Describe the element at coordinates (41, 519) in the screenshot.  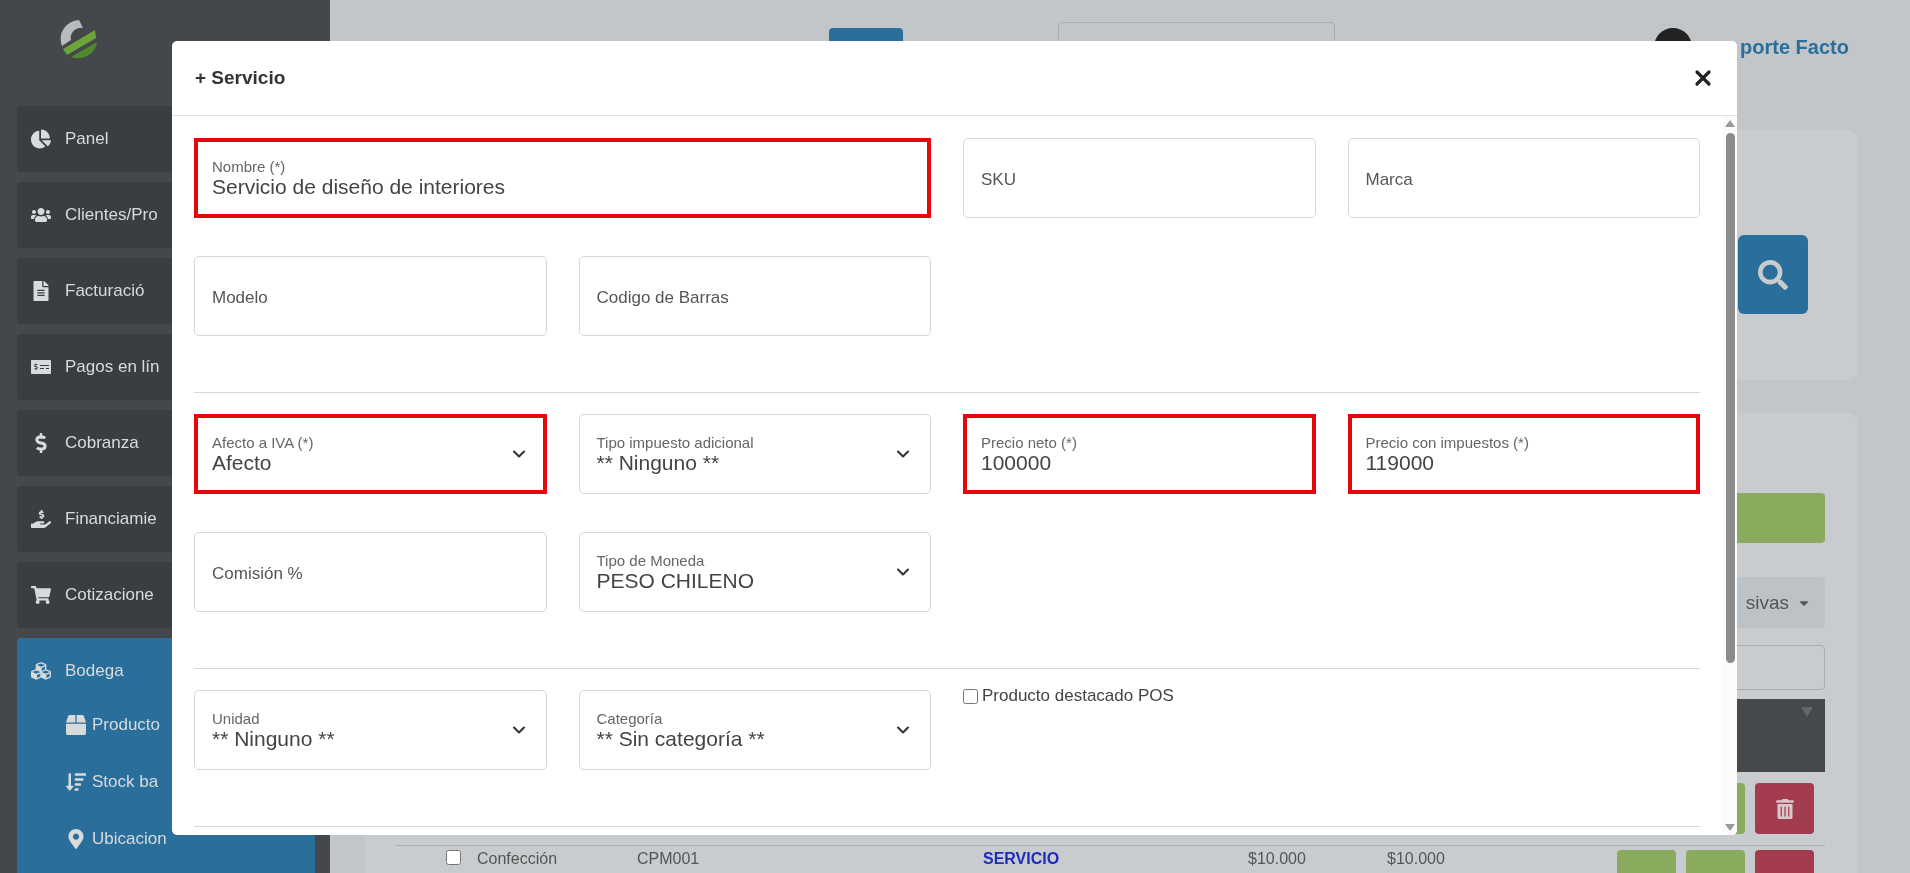
I see `hand-coin-icon` at that location.